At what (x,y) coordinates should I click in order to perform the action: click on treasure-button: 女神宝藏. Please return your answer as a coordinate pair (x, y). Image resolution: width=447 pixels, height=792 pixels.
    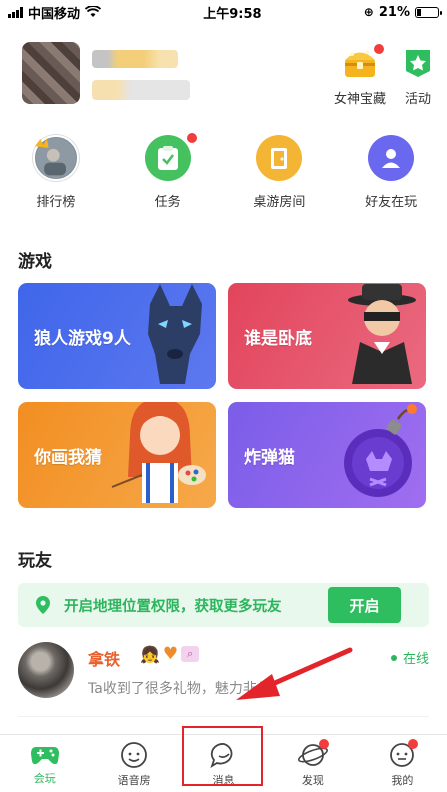
    Looking at the image, I should click on (360, 75).